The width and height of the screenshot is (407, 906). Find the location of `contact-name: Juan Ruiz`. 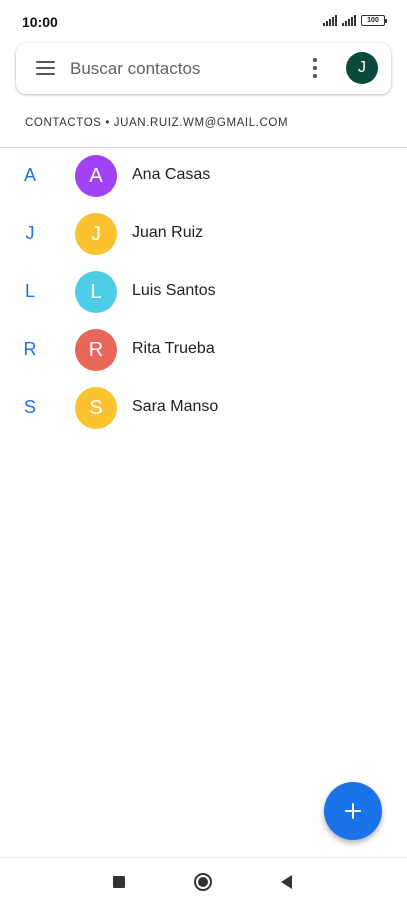

contact-name: Juan Ruiz is located at coordinates (168, 232).